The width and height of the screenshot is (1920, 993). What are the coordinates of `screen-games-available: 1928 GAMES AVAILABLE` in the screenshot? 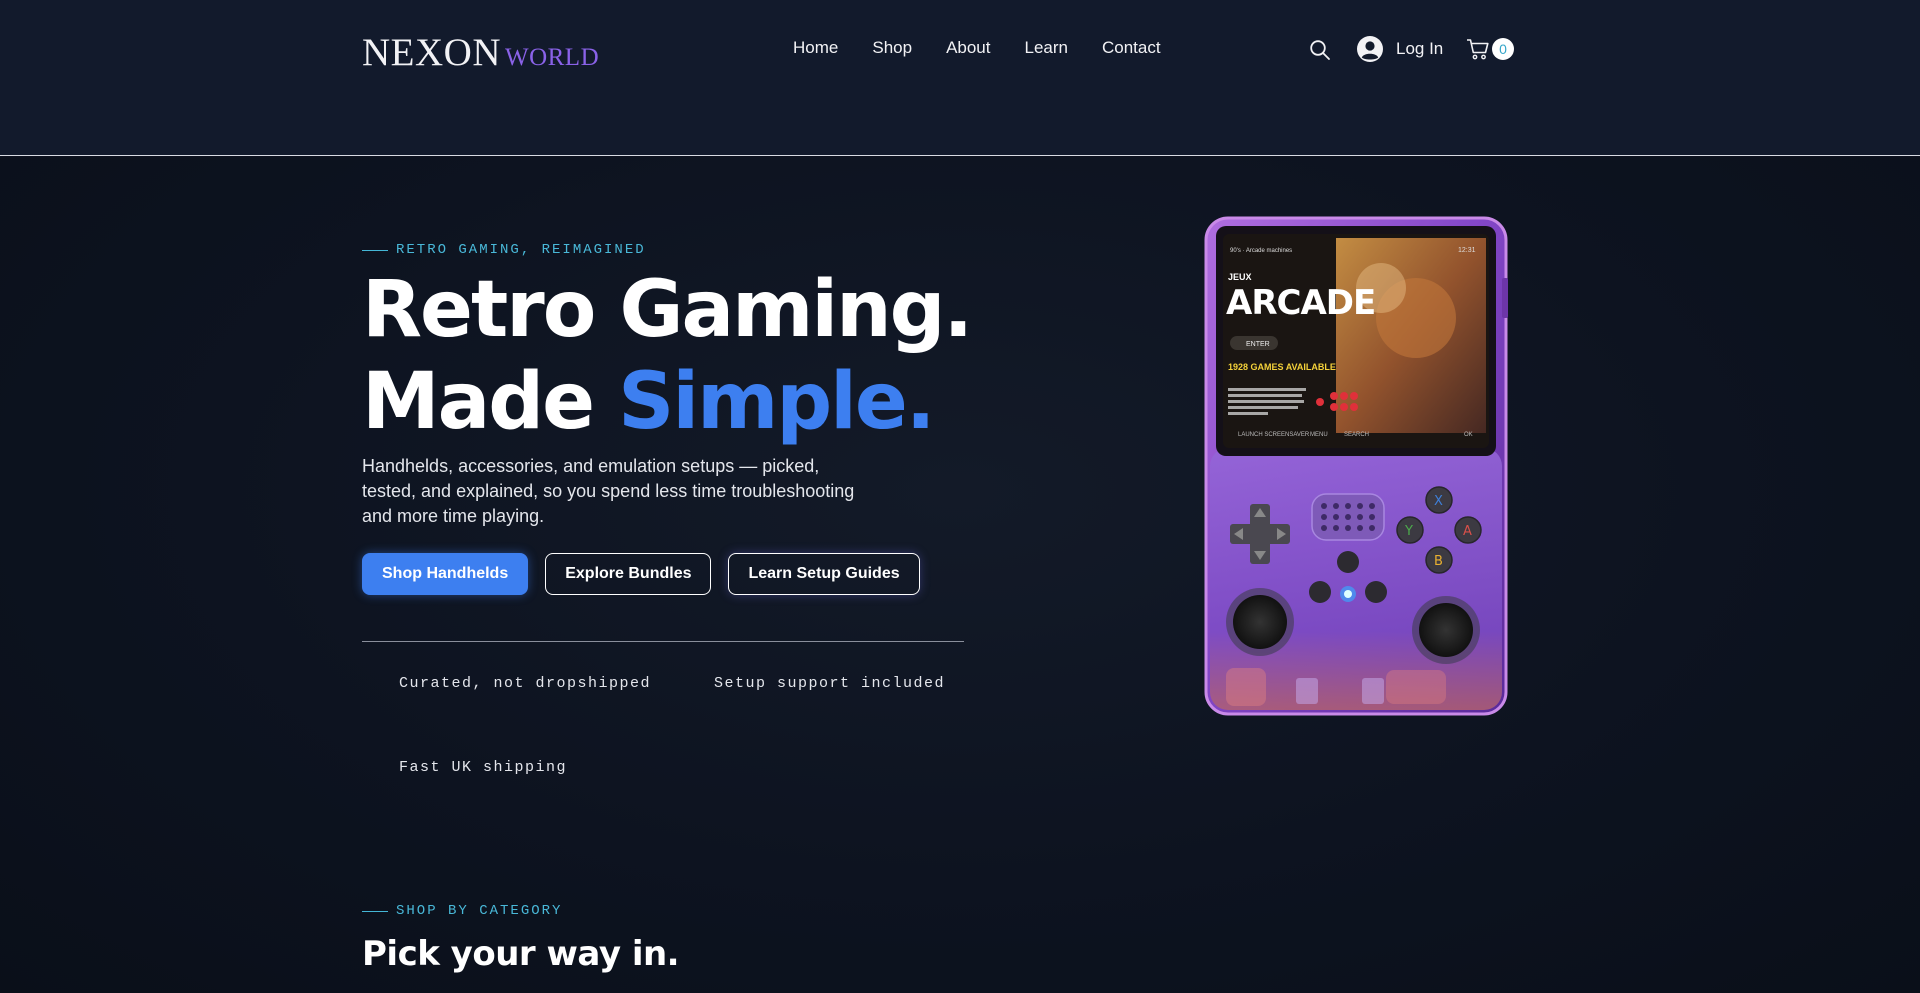 It's located at (1282, 367).